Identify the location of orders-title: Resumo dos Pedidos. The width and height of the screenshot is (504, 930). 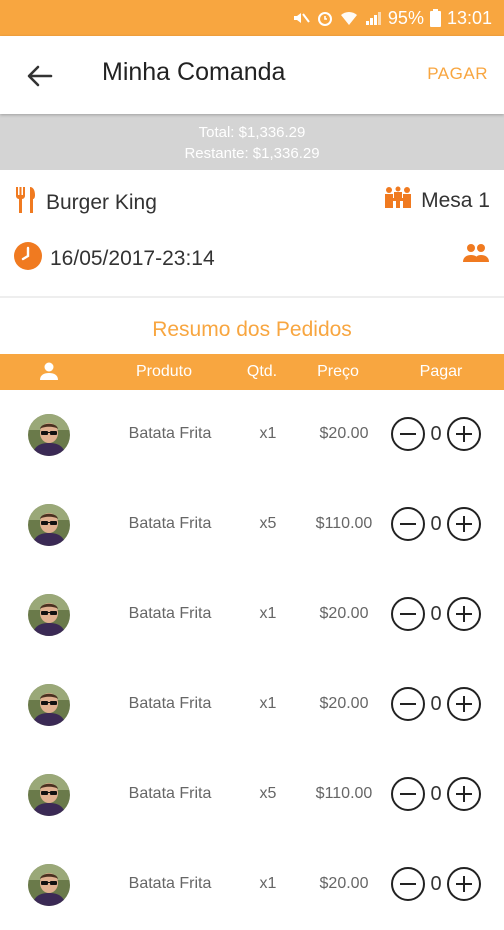
(252, 329).